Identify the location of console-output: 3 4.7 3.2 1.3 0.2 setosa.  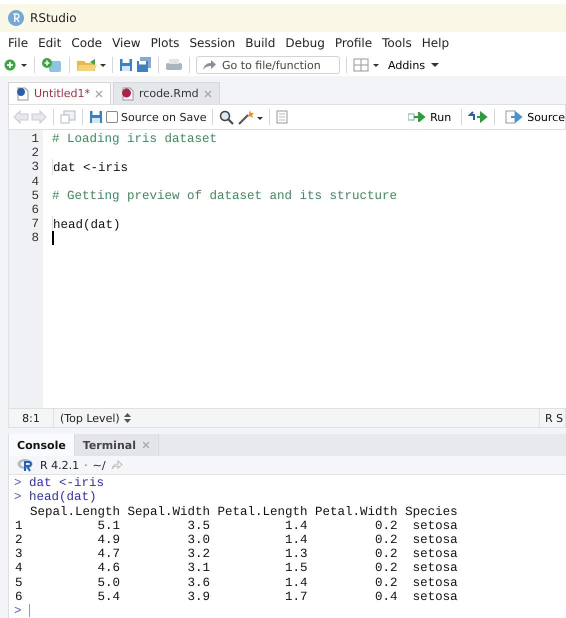
(236, 554).